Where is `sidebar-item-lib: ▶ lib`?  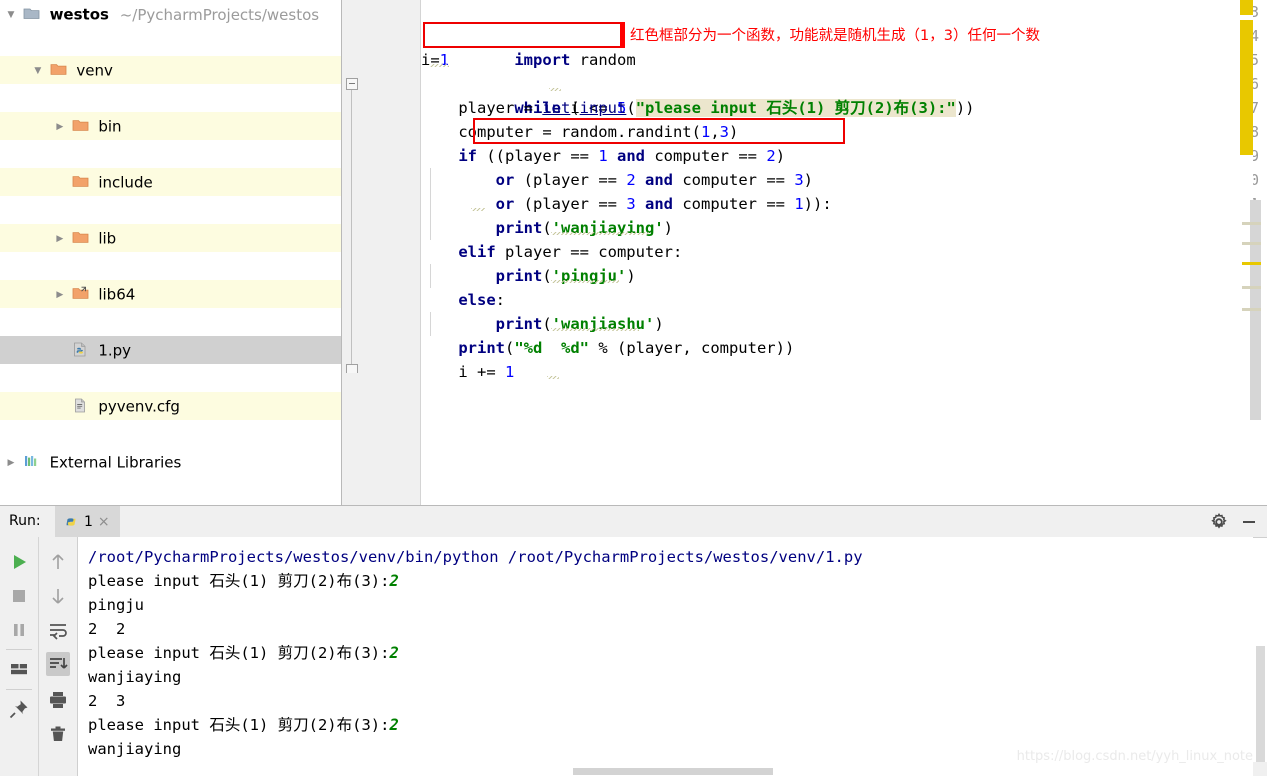 sidebar-item-lib: ▶ lib is located at coordinates (170, 238).